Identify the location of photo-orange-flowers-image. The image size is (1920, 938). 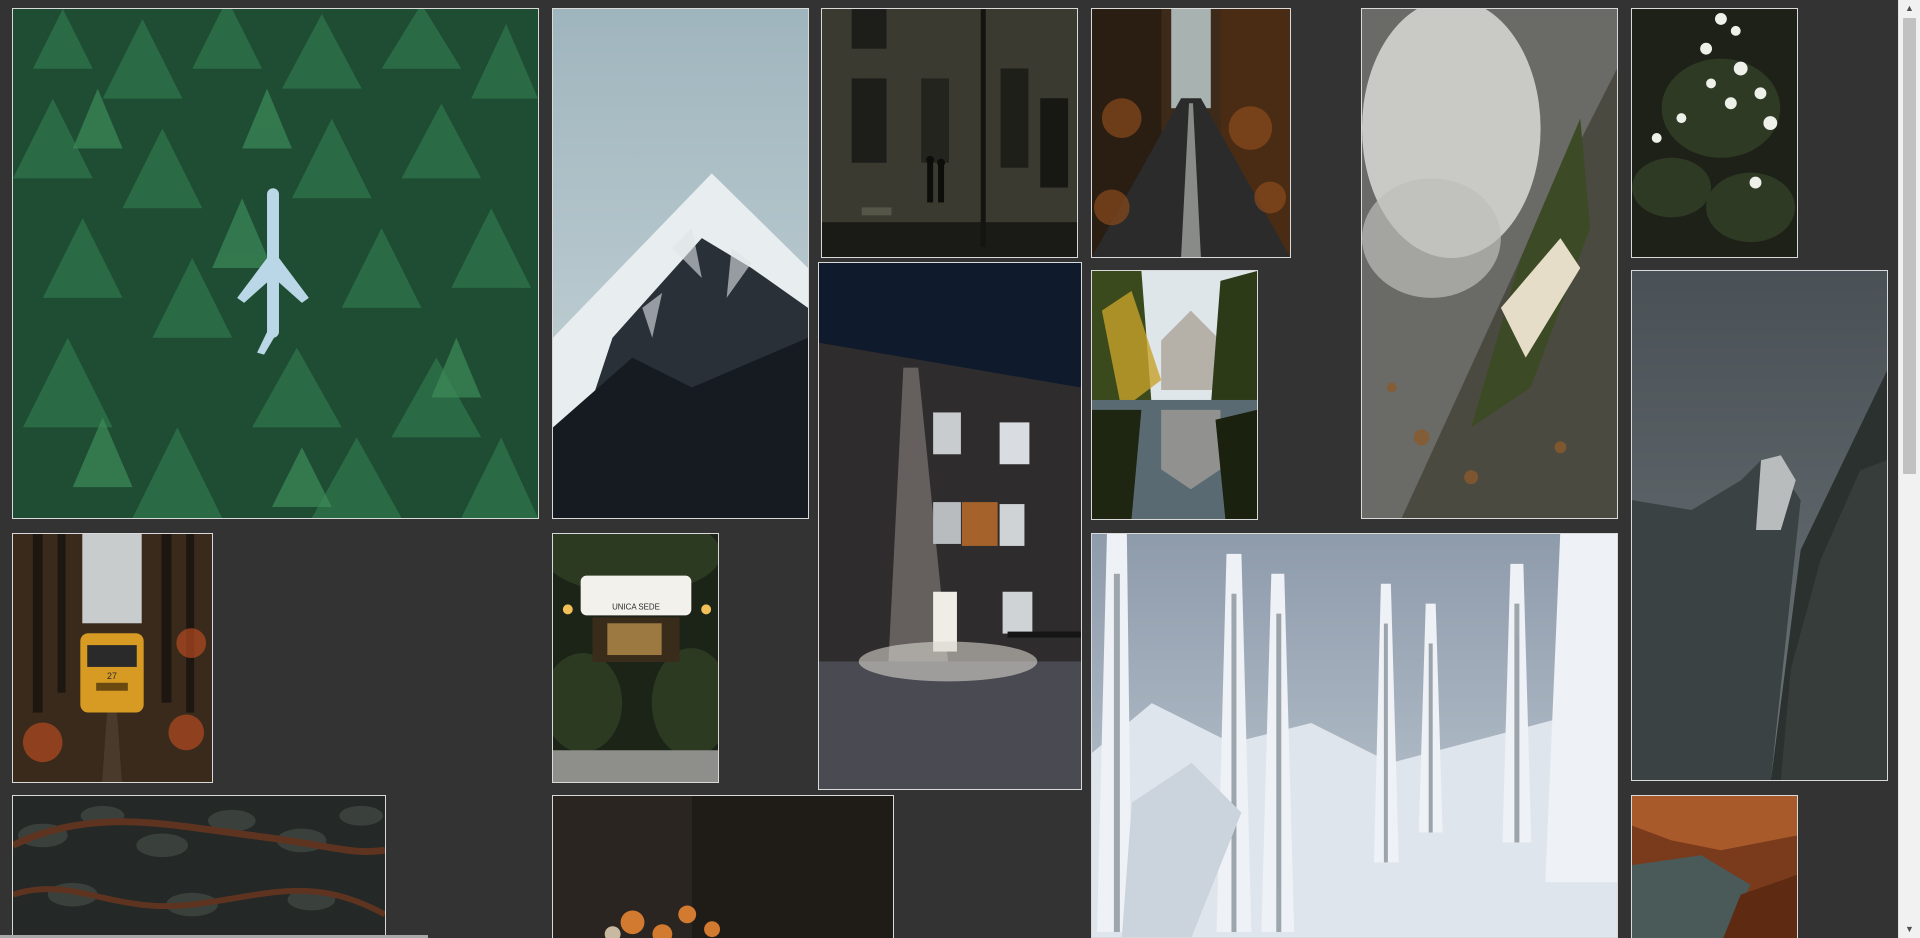
(723, 867).